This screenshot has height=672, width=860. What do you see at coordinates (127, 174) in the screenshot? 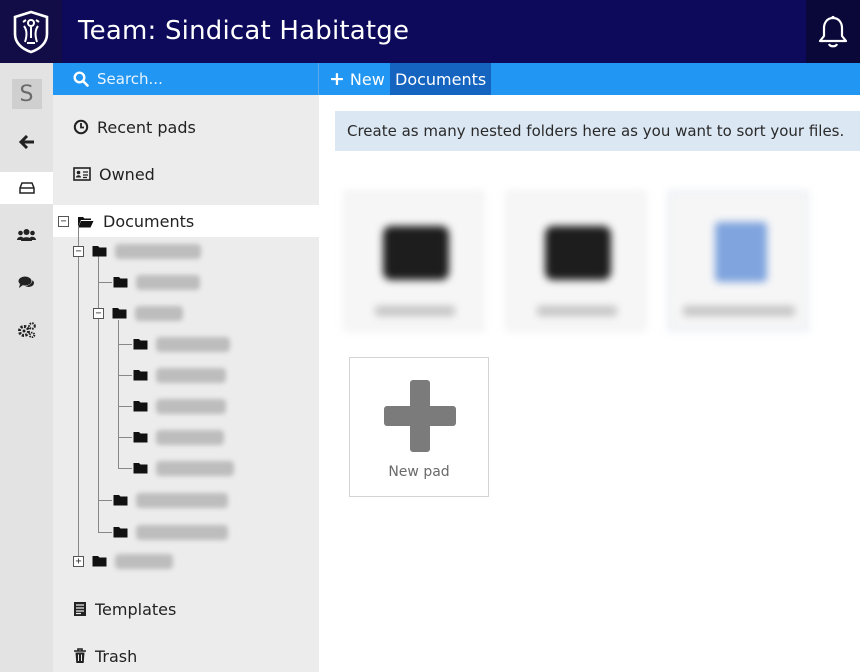
I see `sidebar-item-label: Owned` at bounding box center [127, 174].